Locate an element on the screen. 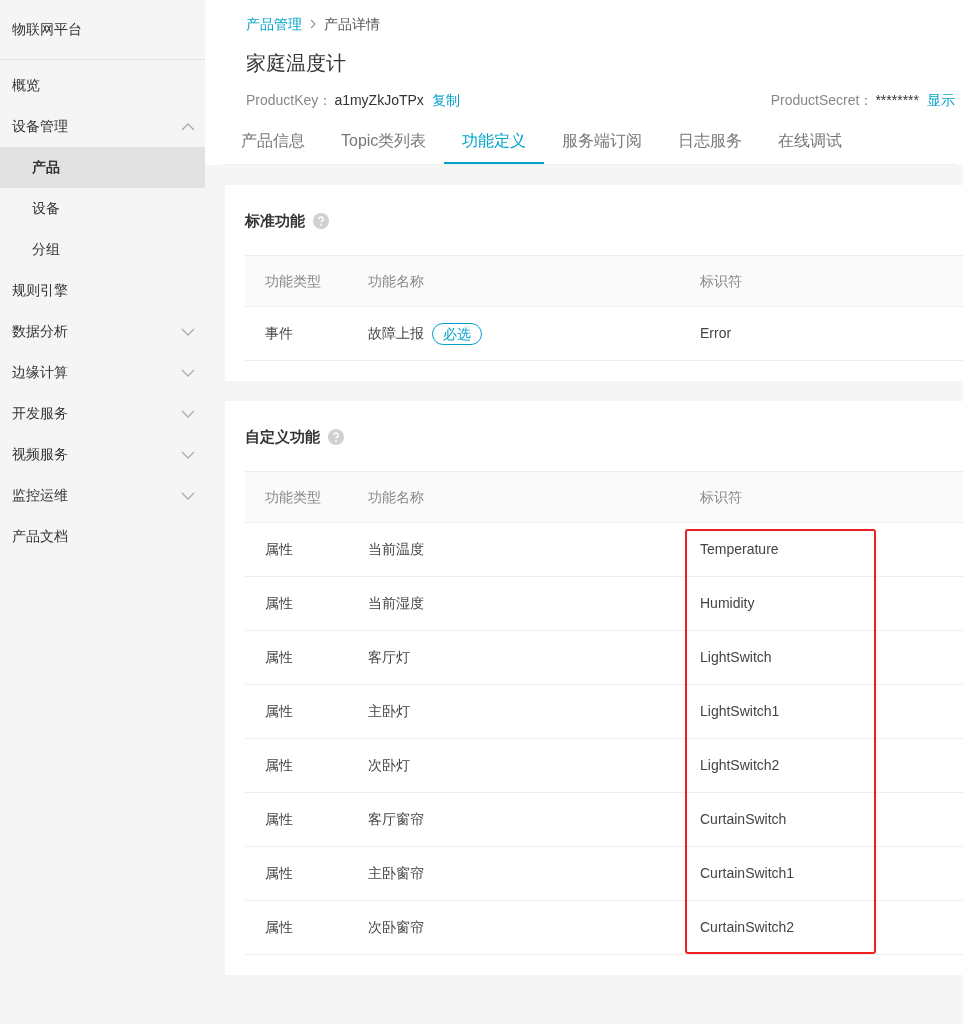  field-label: ProductSecret： is located at coordinates (822, 100).